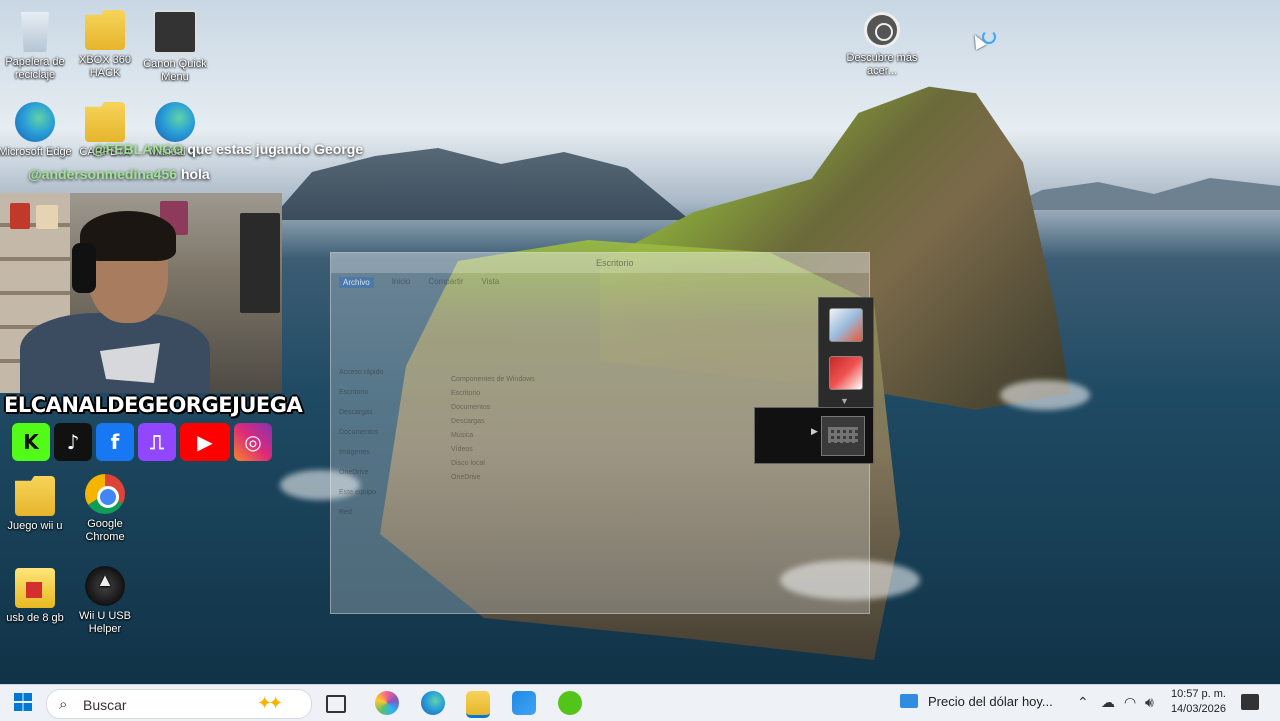 This screenshot has width=1280, height=721. Describe the element at coordinates (843, 436) in the screenshot. I see `keyboard-icon` at that location.